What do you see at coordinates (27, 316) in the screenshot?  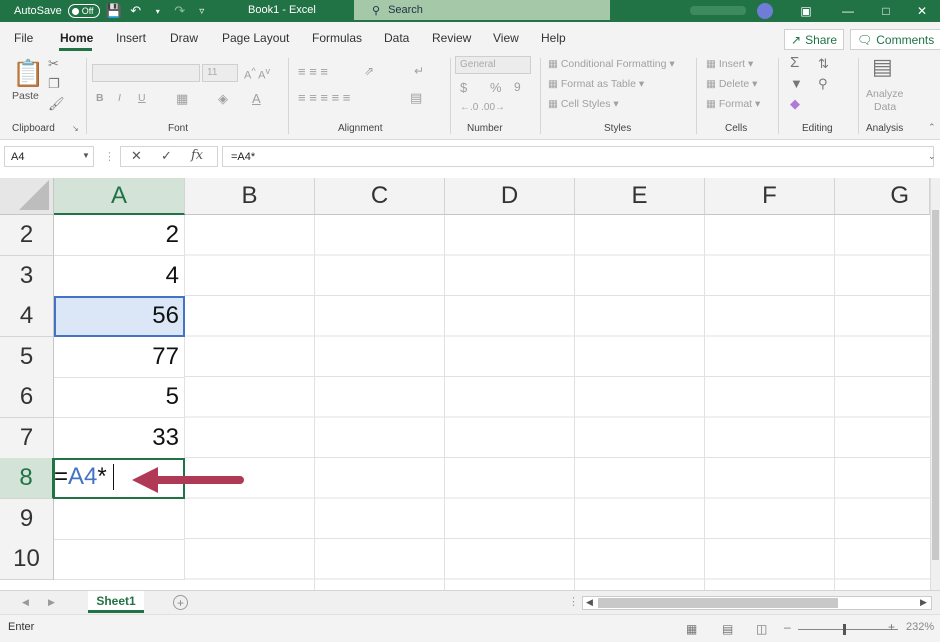 I see `row-header: 4` at bounding box center [27, 316].